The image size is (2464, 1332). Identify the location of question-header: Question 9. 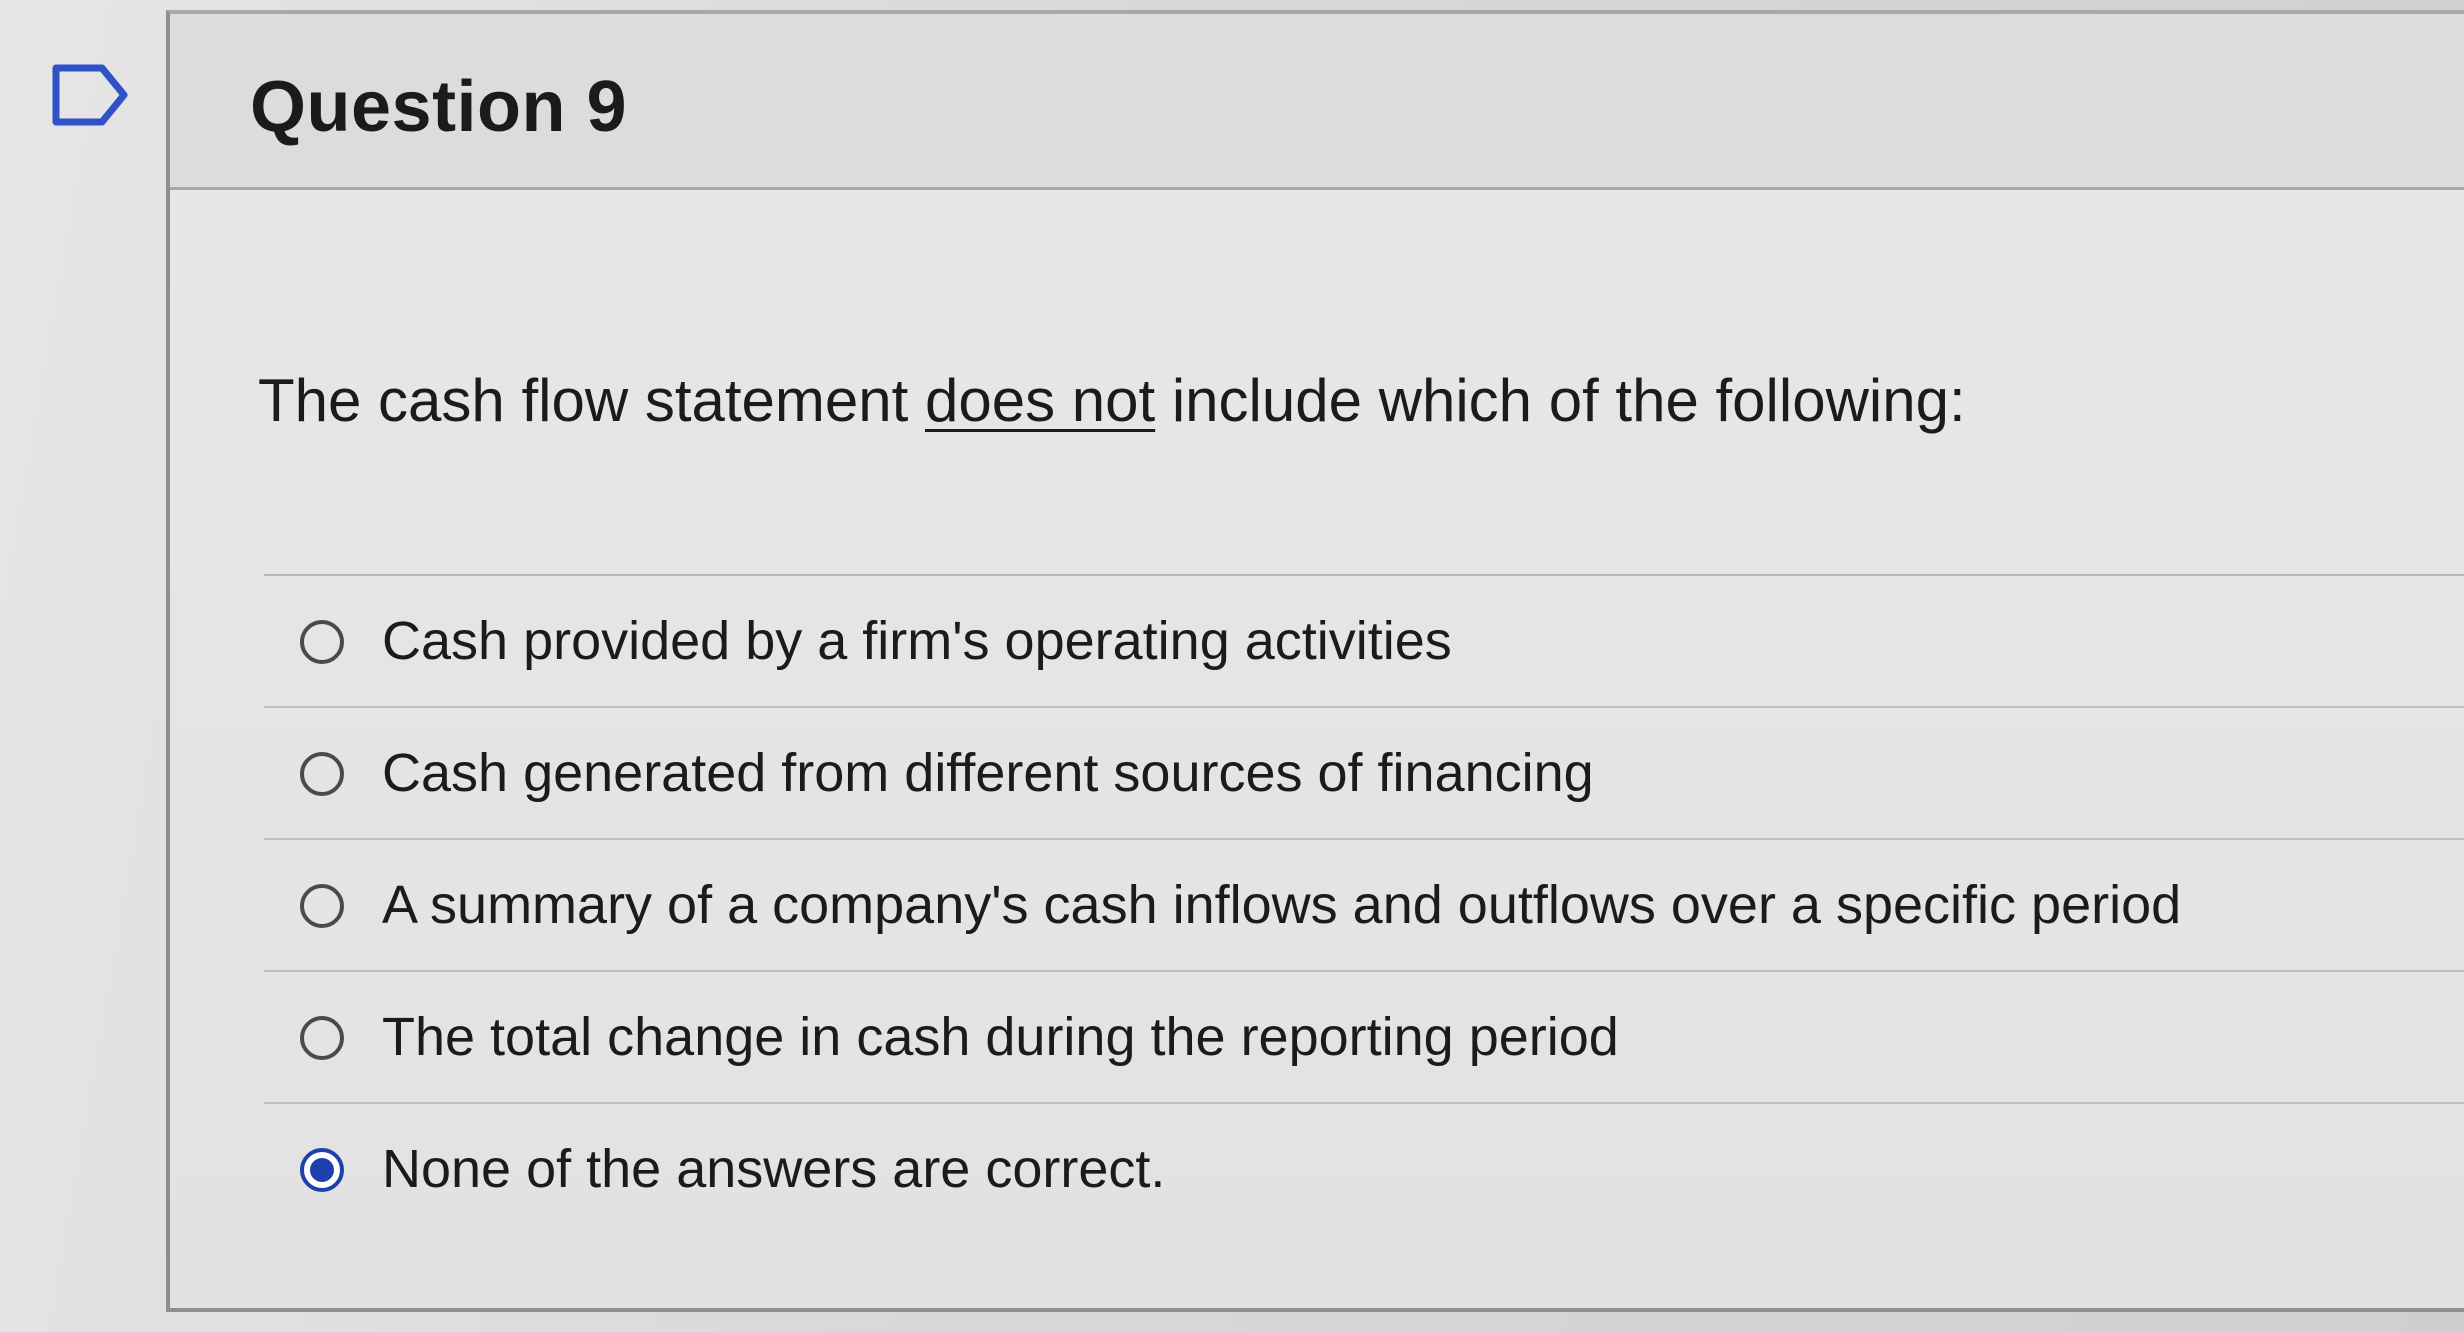
(1317, 102).